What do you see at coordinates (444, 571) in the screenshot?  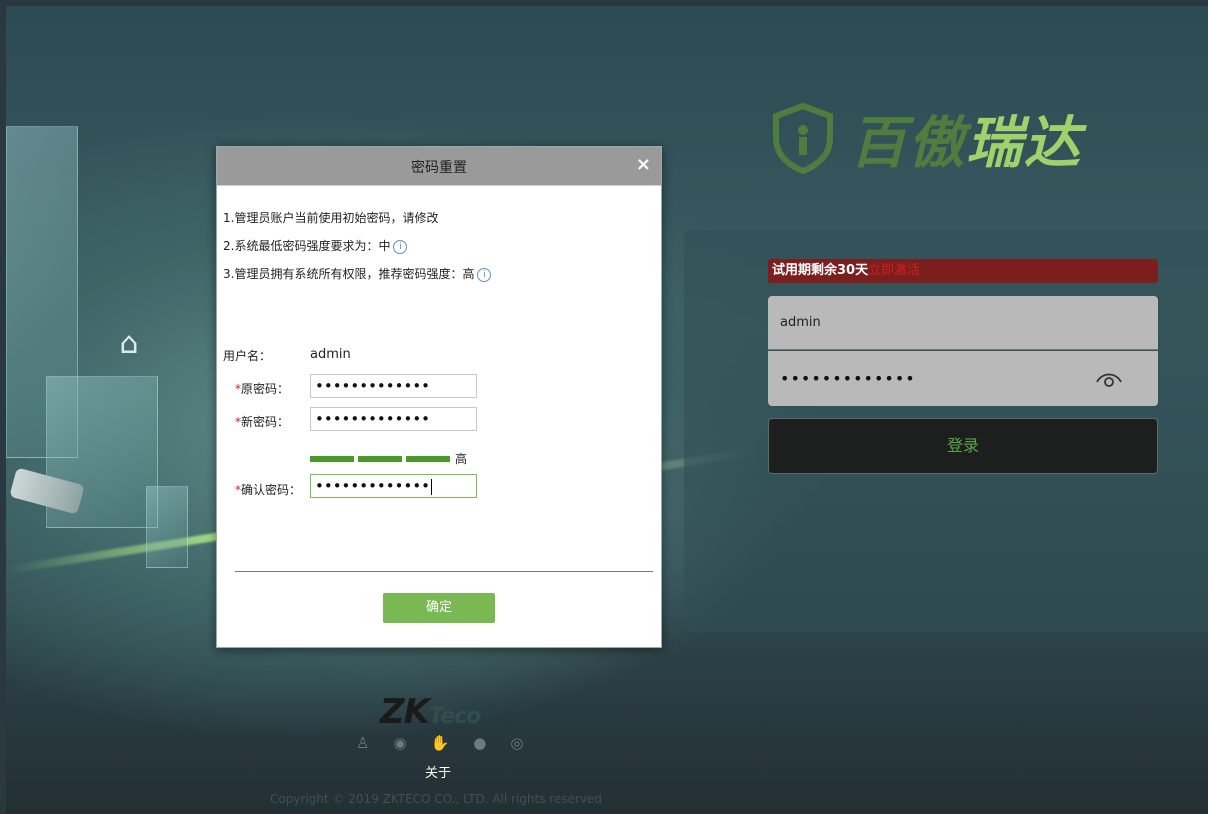 I see `dialog-divider` at bounding box center [444, 571].